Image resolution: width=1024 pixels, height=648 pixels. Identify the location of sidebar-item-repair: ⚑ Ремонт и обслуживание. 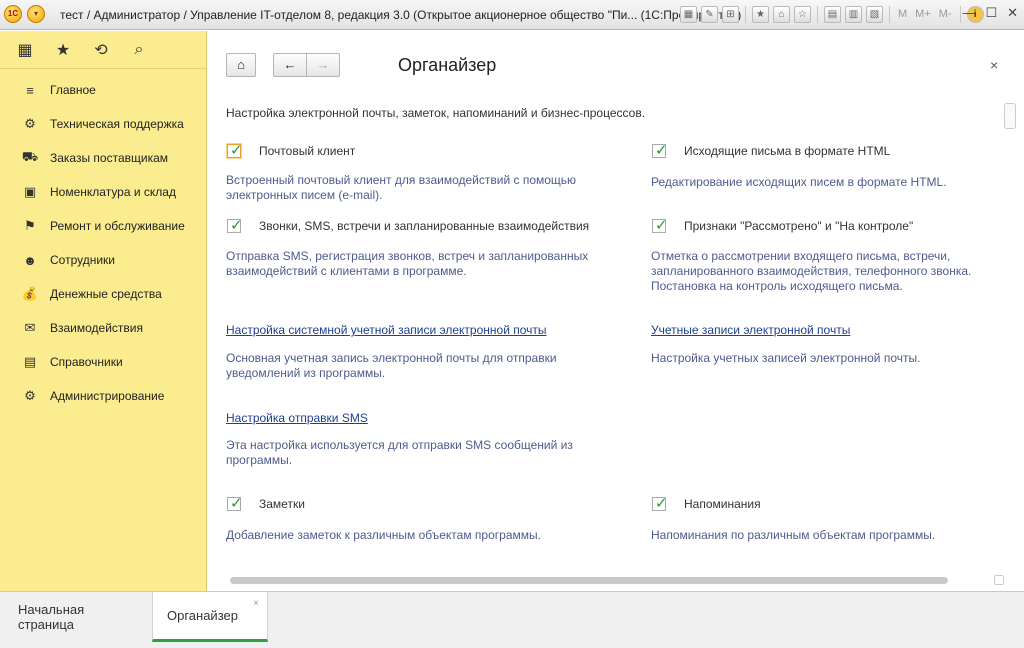
(103, 226).